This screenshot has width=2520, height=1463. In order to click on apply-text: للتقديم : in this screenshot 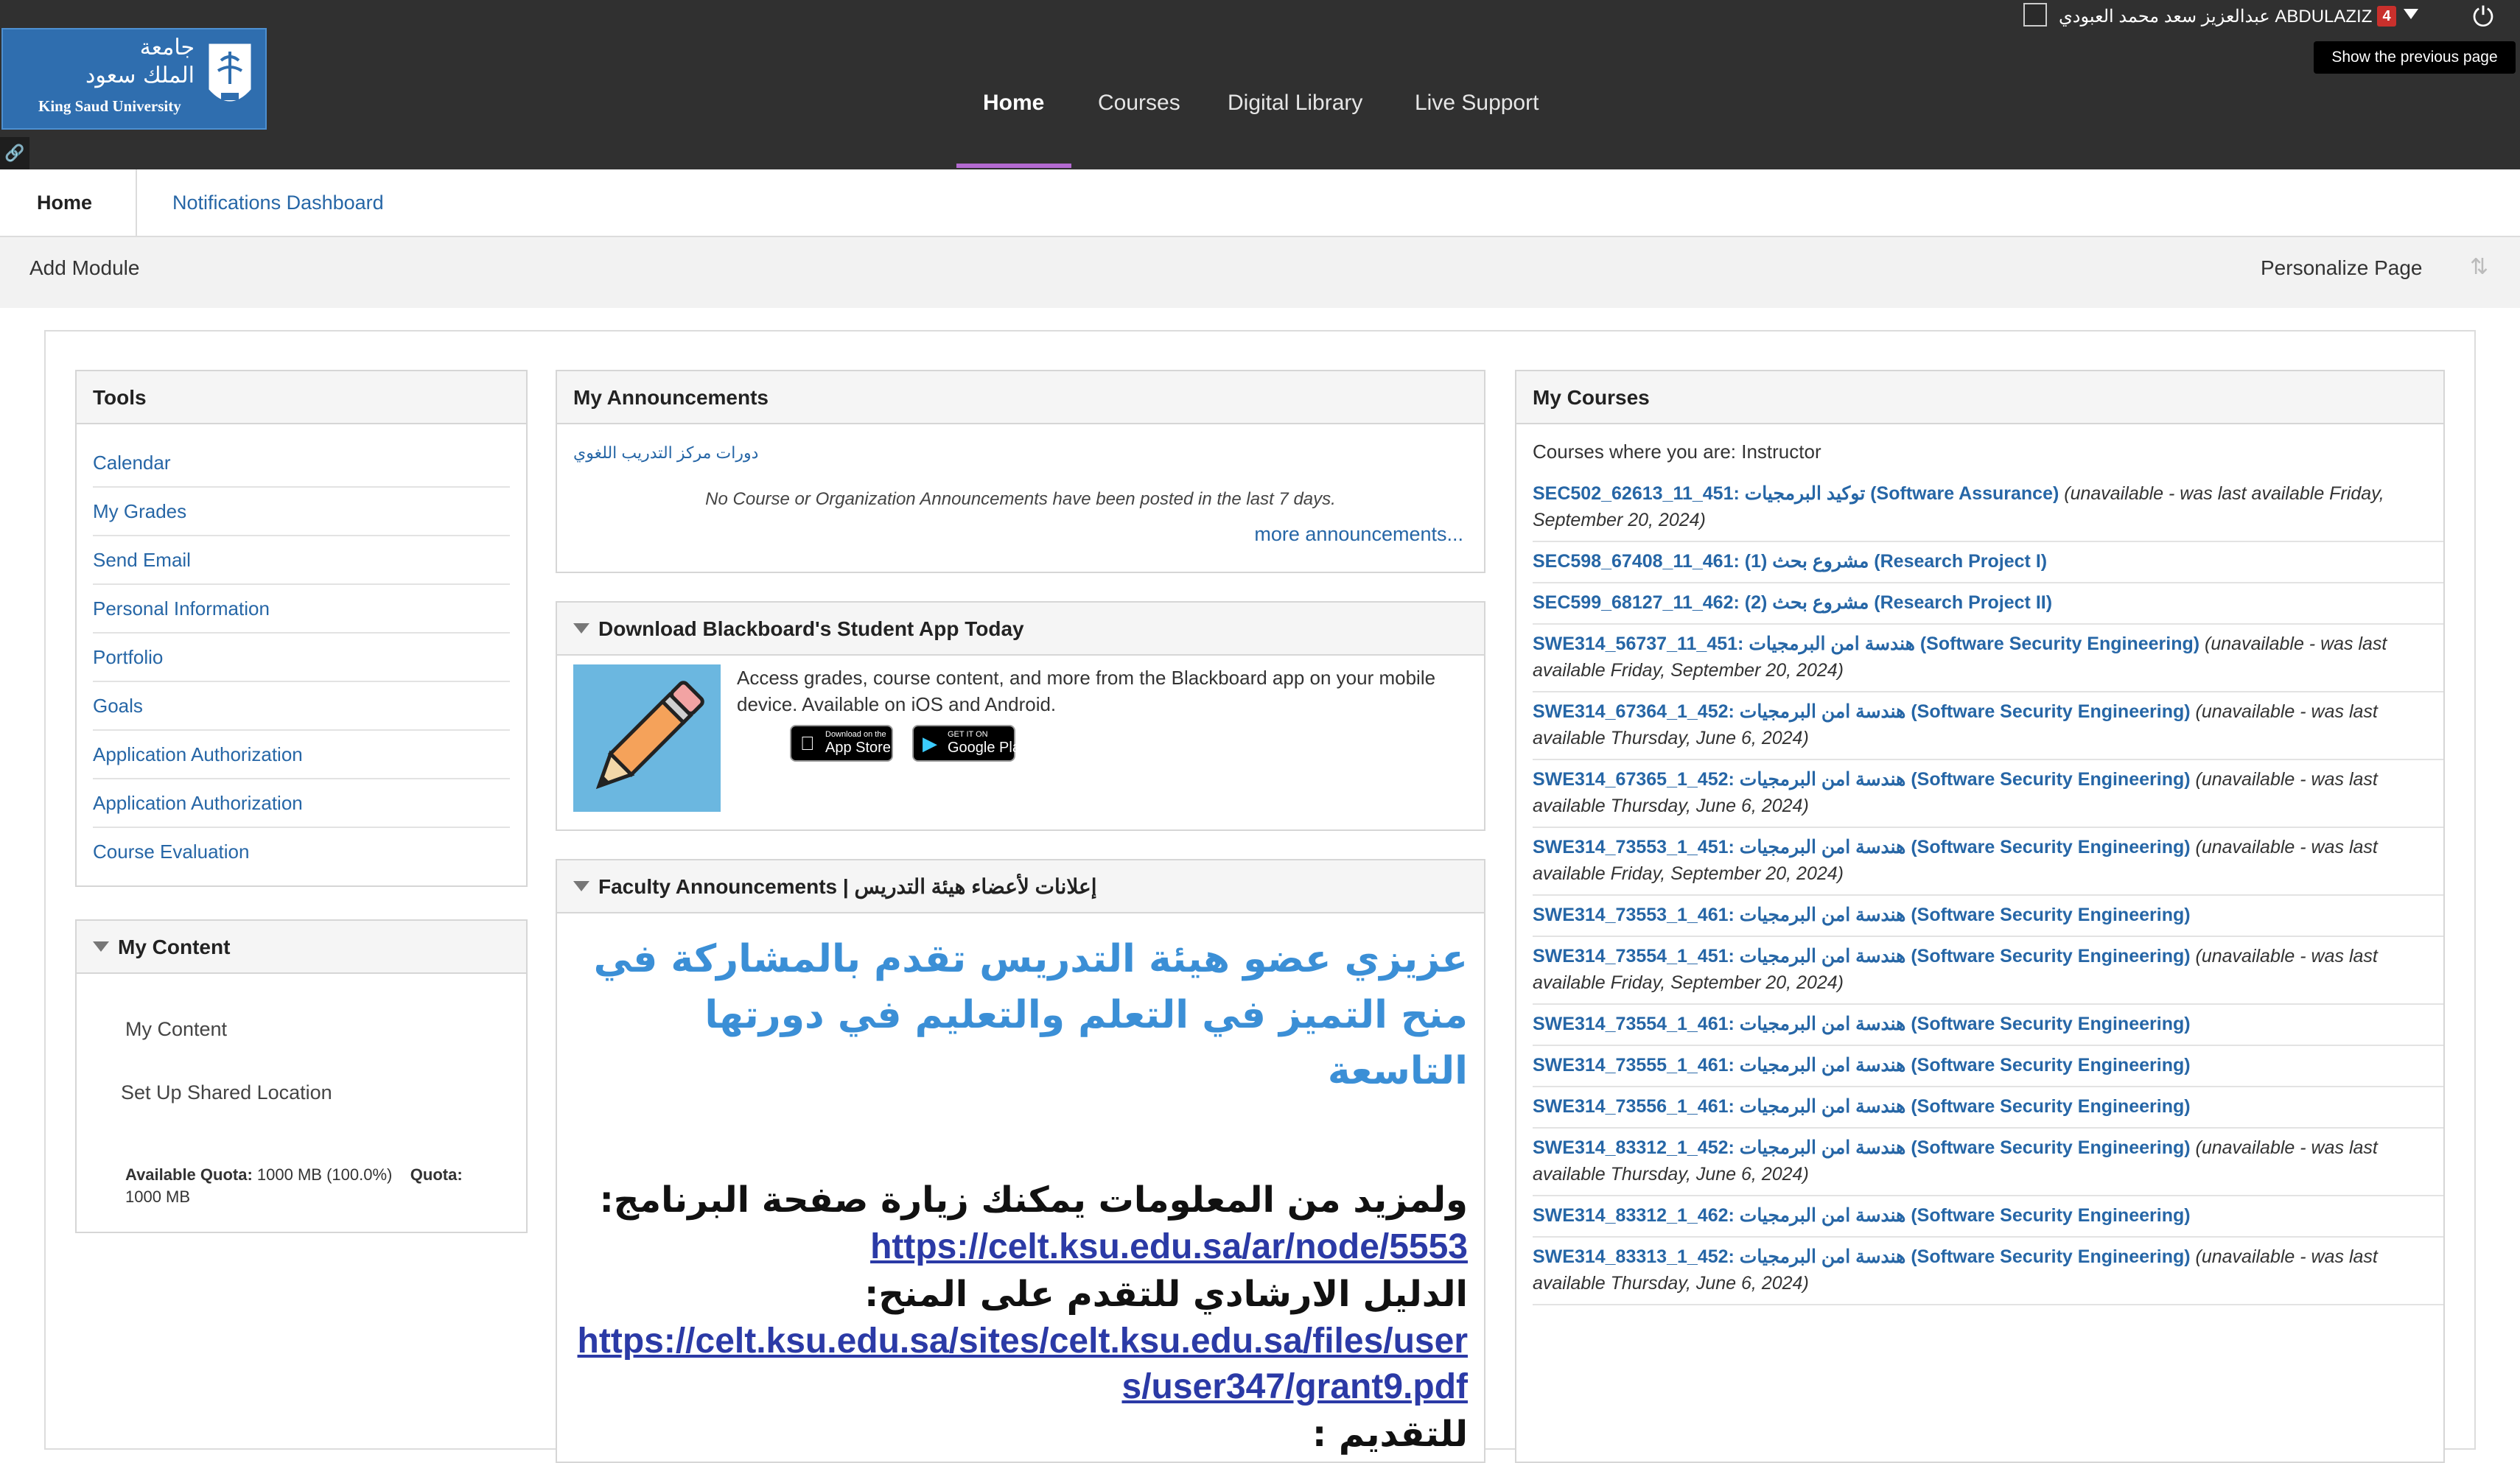, I will do `click(1390, 1434)`.